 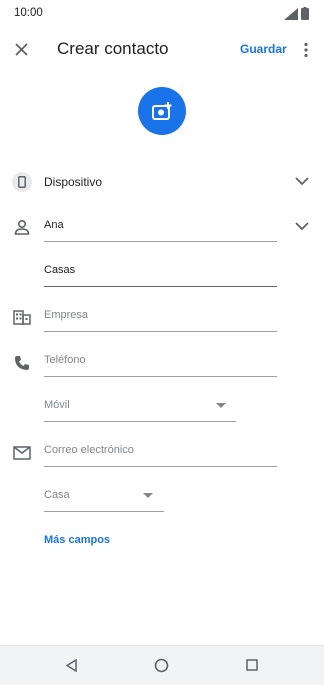 I want to click on page-title: Crear contacto, so click(x=113, y=48).